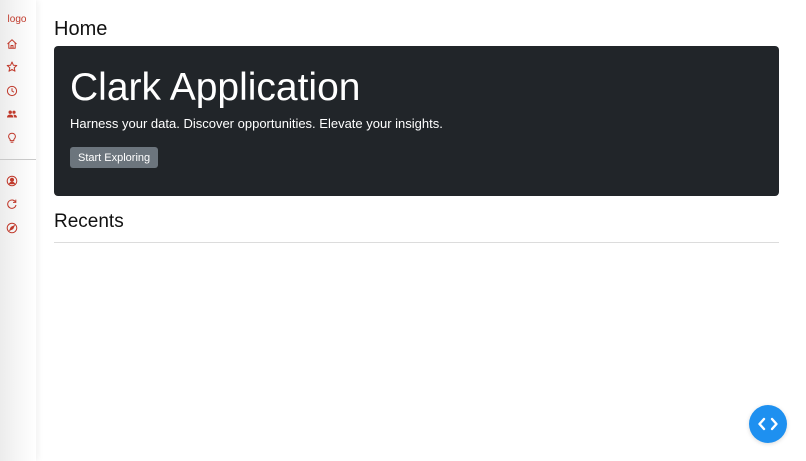  I want to click on page-title: Home, so click(81, 29).